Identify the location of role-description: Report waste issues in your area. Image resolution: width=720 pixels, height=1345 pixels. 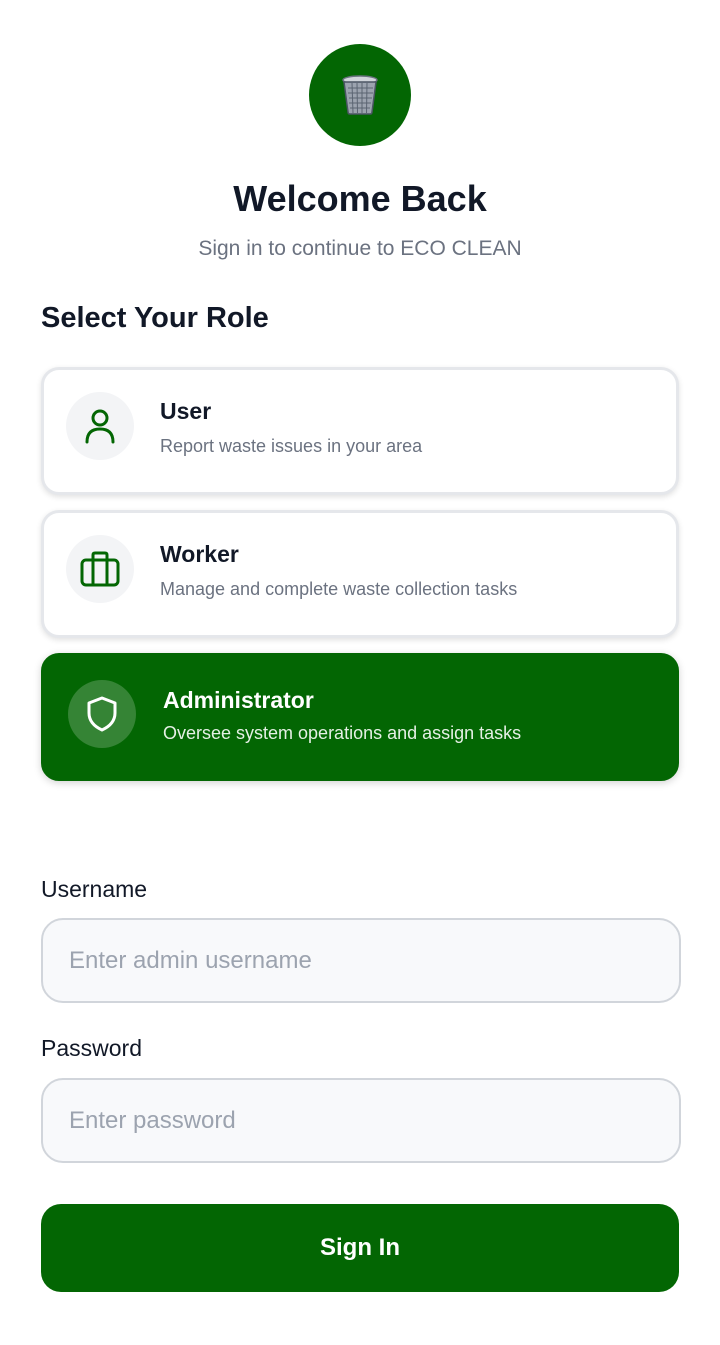
(291, 446).